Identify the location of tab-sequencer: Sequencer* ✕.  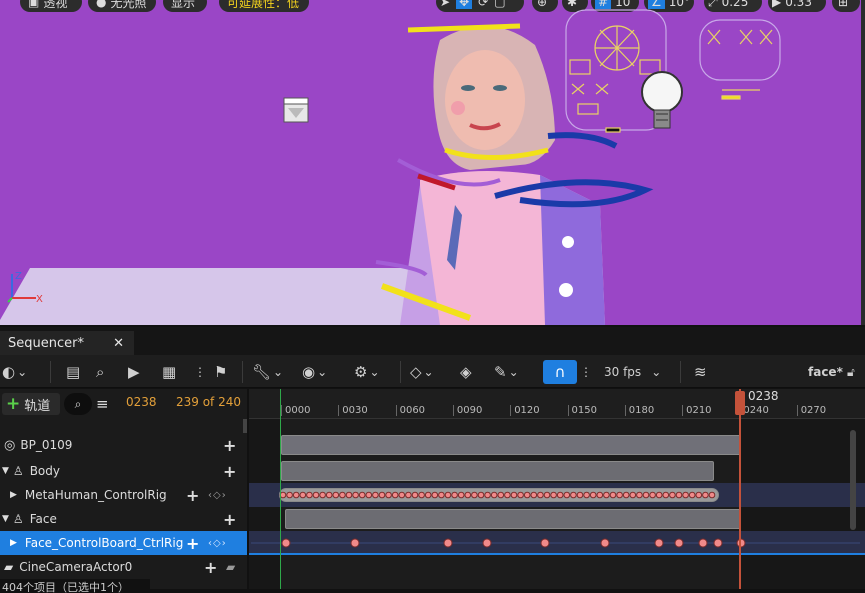
(67, 343).